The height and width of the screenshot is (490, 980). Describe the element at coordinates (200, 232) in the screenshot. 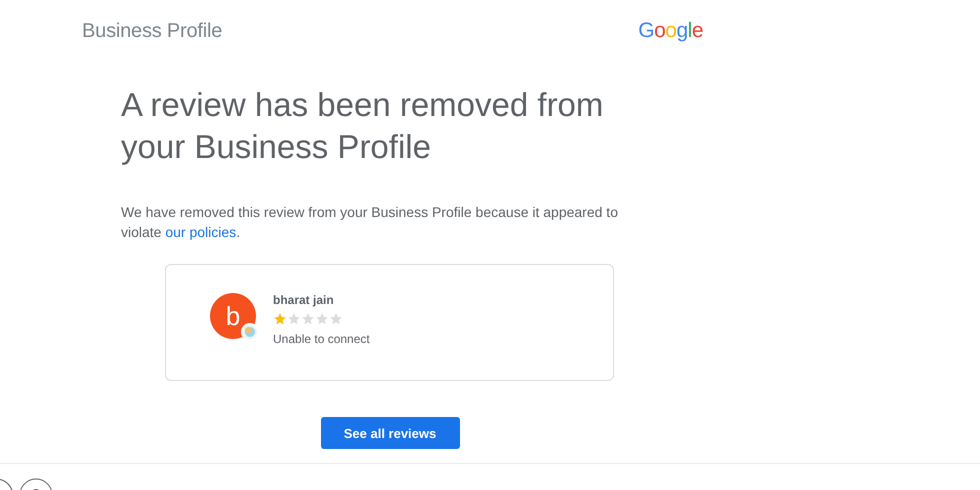

I see `policies-link: our policies` at that location.